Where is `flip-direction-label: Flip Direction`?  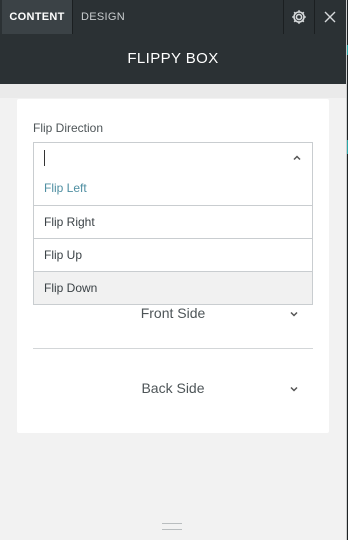
flip-direction-label: Flip Direction is located at coordinates (68, 128).